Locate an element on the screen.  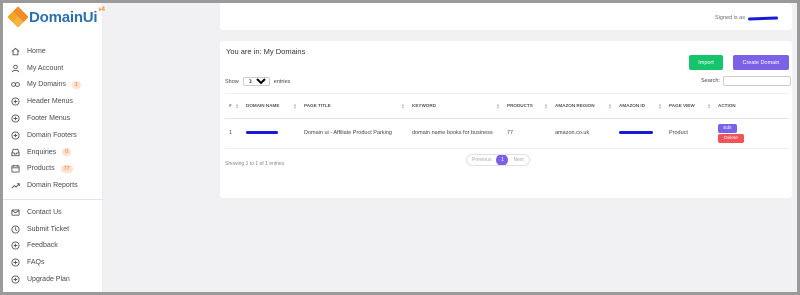
import-button: Import is located at coordinates (706, 62).